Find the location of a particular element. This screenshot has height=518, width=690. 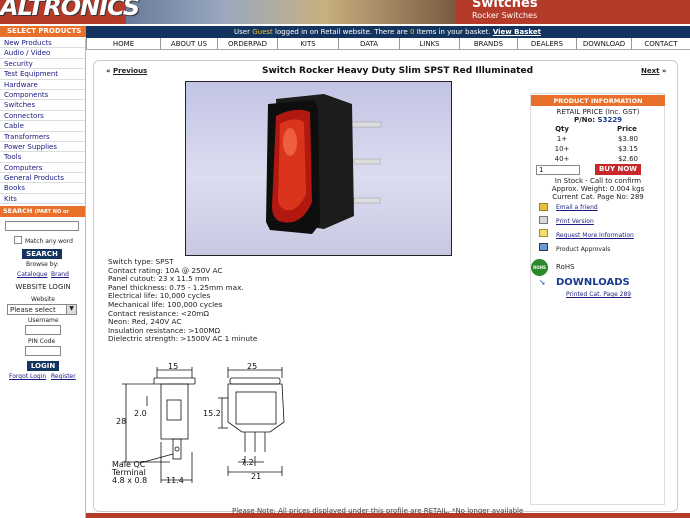

sidebar-item-new-products: New Products is located at coordinates (42, 43).